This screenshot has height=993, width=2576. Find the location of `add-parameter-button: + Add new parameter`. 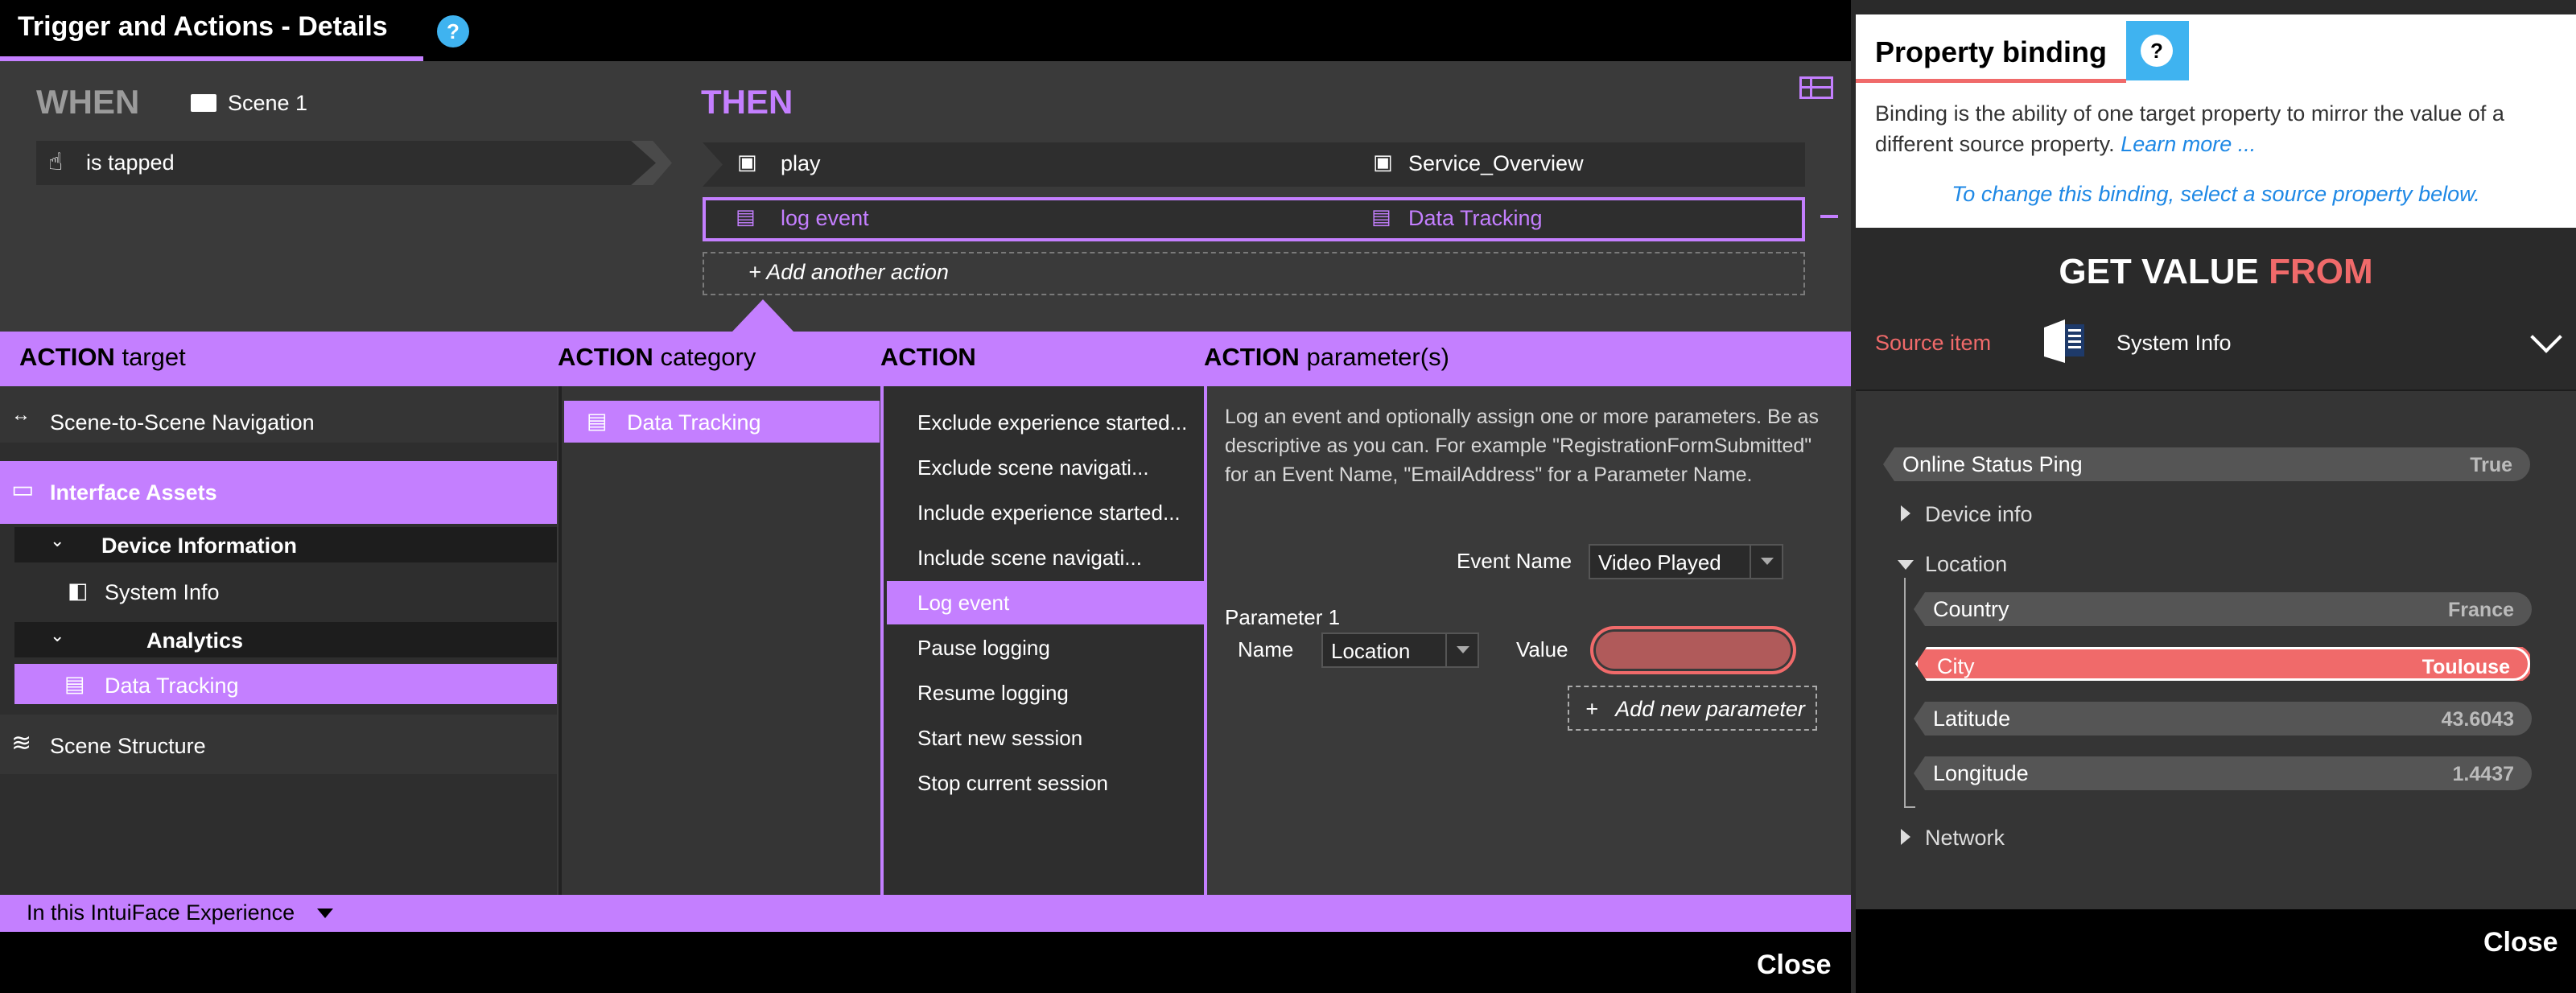

add-parameter-button: + Add new parameter is located at coordinates (1692, 708).